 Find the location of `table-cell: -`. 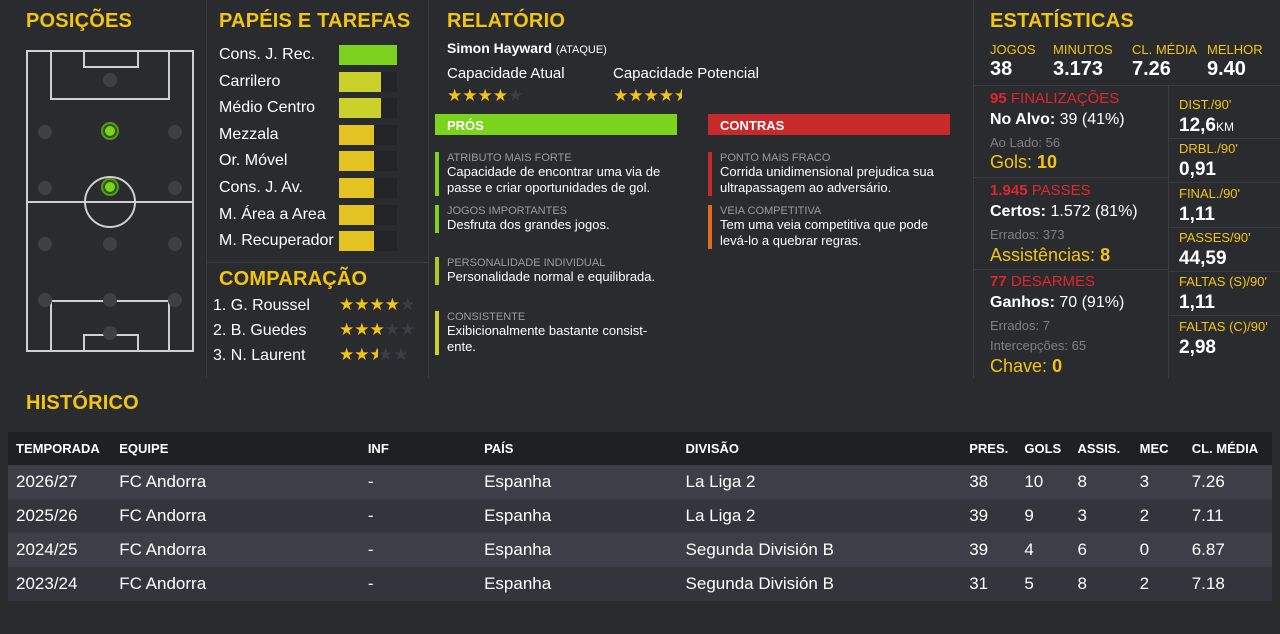

table-cell: - is located at coordinates (418, 482).